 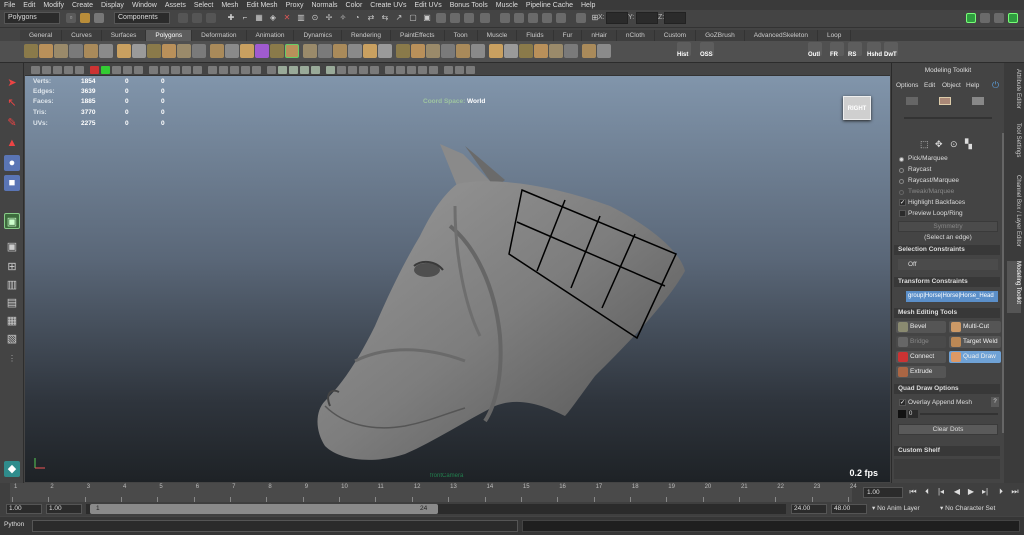 What do you see at coordinates (82, 5) in the screenshot?
I see `menu-create: Create` at bounding box center [82, 5].